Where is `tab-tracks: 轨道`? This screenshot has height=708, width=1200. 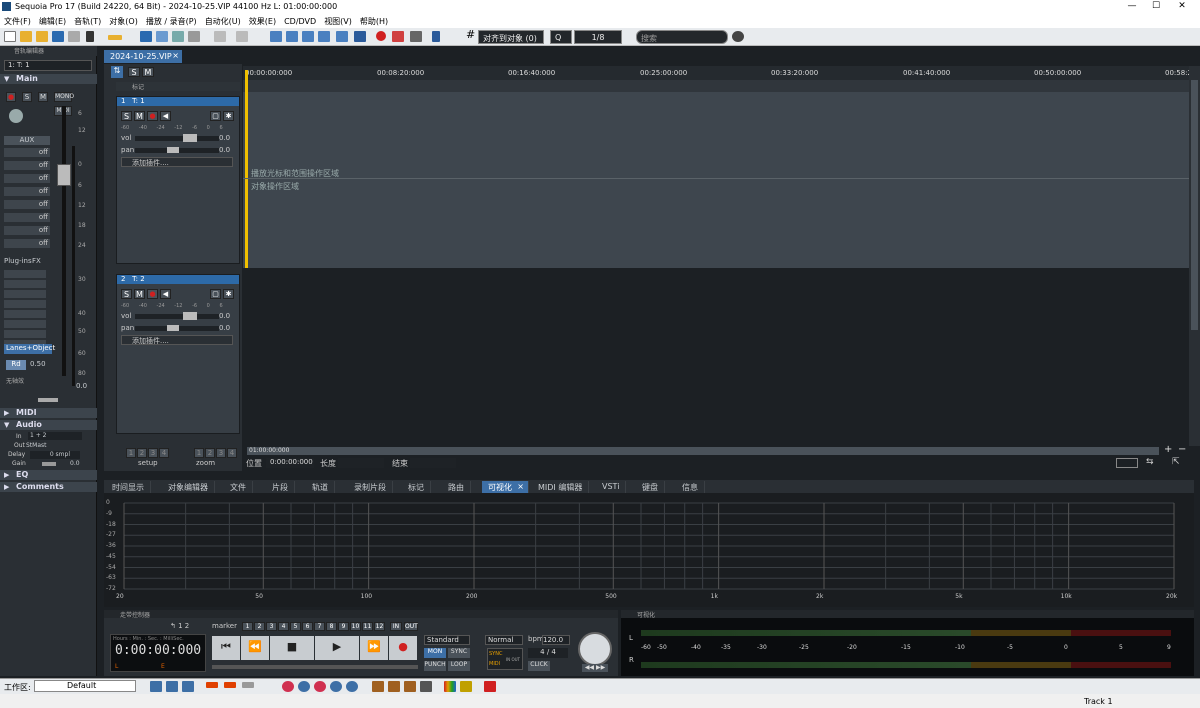
tab-tracks: 轨道 is located at coordinates (320, 487).